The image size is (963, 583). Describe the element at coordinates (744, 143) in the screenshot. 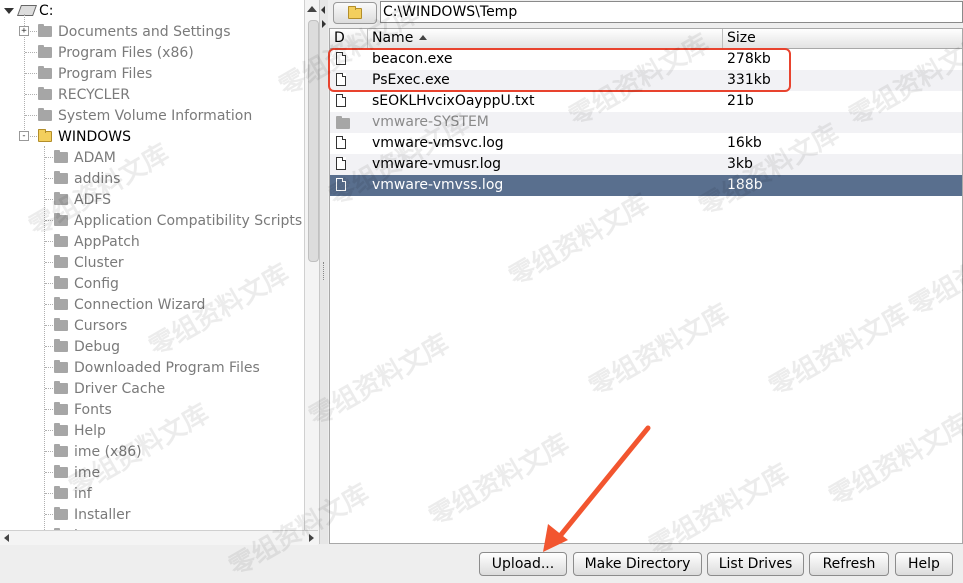

I see `file-size: 16kb` at that location.